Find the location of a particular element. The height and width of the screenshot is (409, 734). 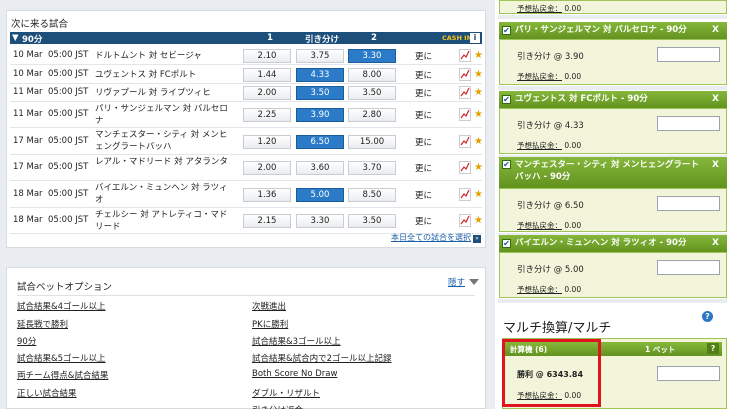

odds-away-button: 3.30 is located at coordinates (372, 56).